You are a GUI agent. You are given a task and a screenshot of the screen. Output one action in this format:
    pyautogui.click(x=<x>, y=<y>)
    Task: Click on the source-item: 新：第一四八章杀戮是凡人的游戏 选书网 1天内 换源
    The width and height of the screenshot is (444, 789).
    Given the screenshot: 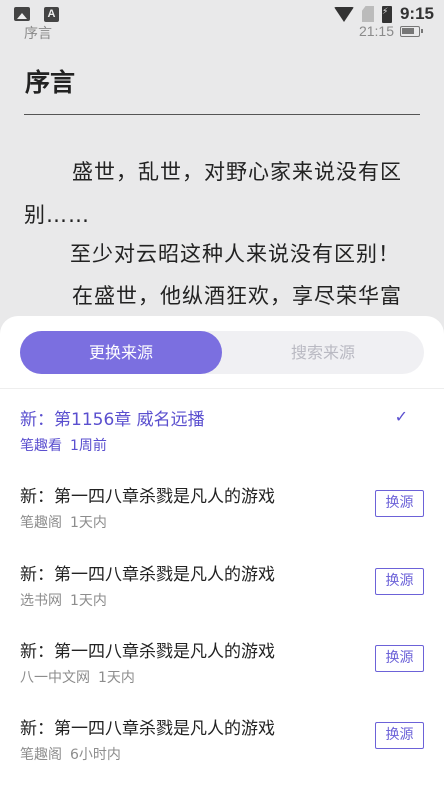 What is the action you would take?
    pyautogui.click(x=222, y=598)
    